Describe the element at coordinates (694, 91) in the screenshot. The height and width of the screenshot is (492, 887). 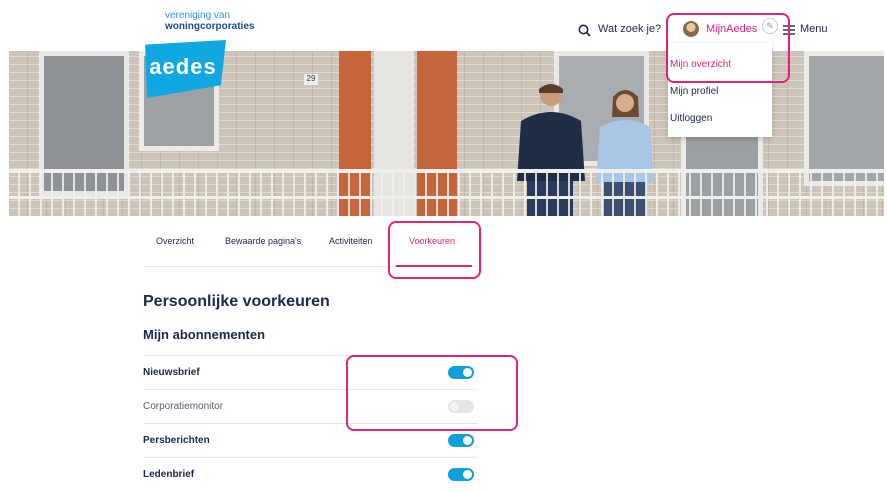
I see `dropdown-item-mijn-profiel: Mijn profiel` at that location.